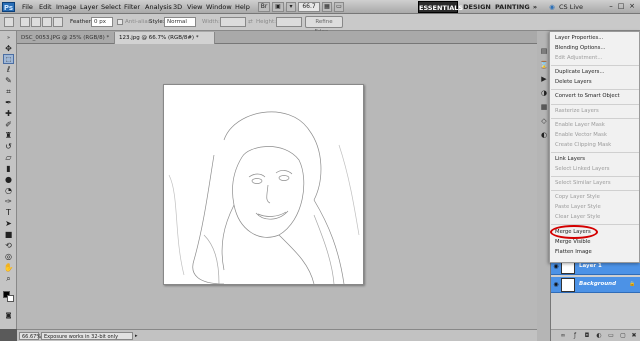 Image resolution: width=640 pixels, height=341 pixels. I want to click on color-panel-icon: ◑, so click(544, 93).